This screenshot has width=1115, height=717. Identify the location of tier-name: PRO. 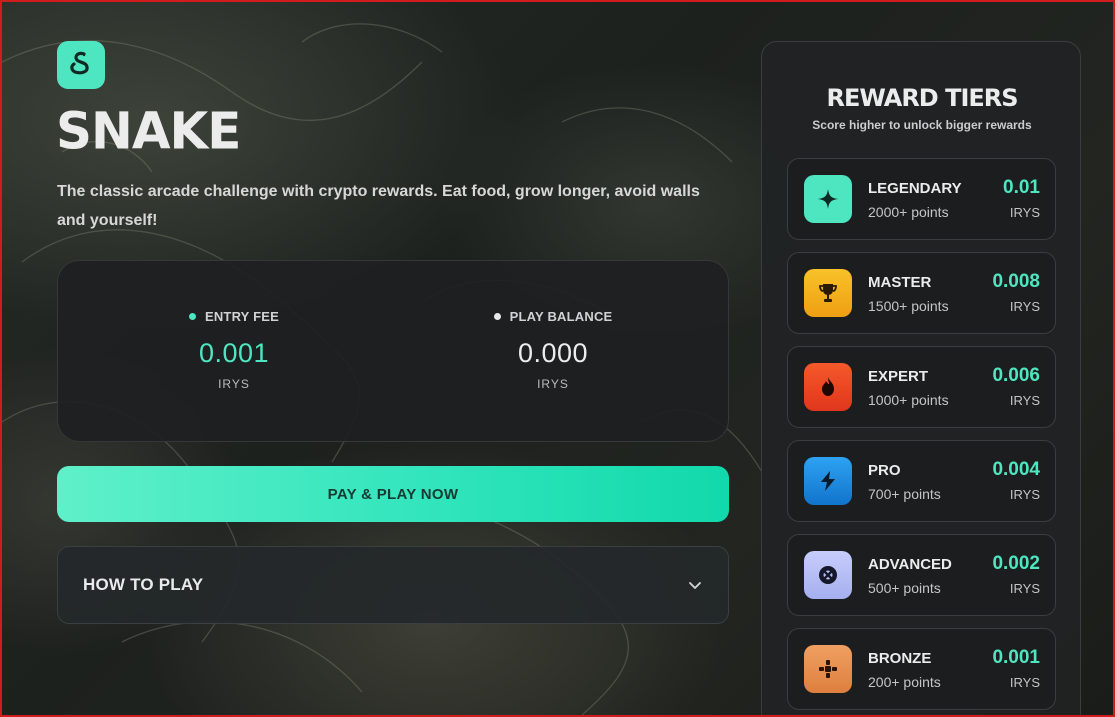
(884, 470).